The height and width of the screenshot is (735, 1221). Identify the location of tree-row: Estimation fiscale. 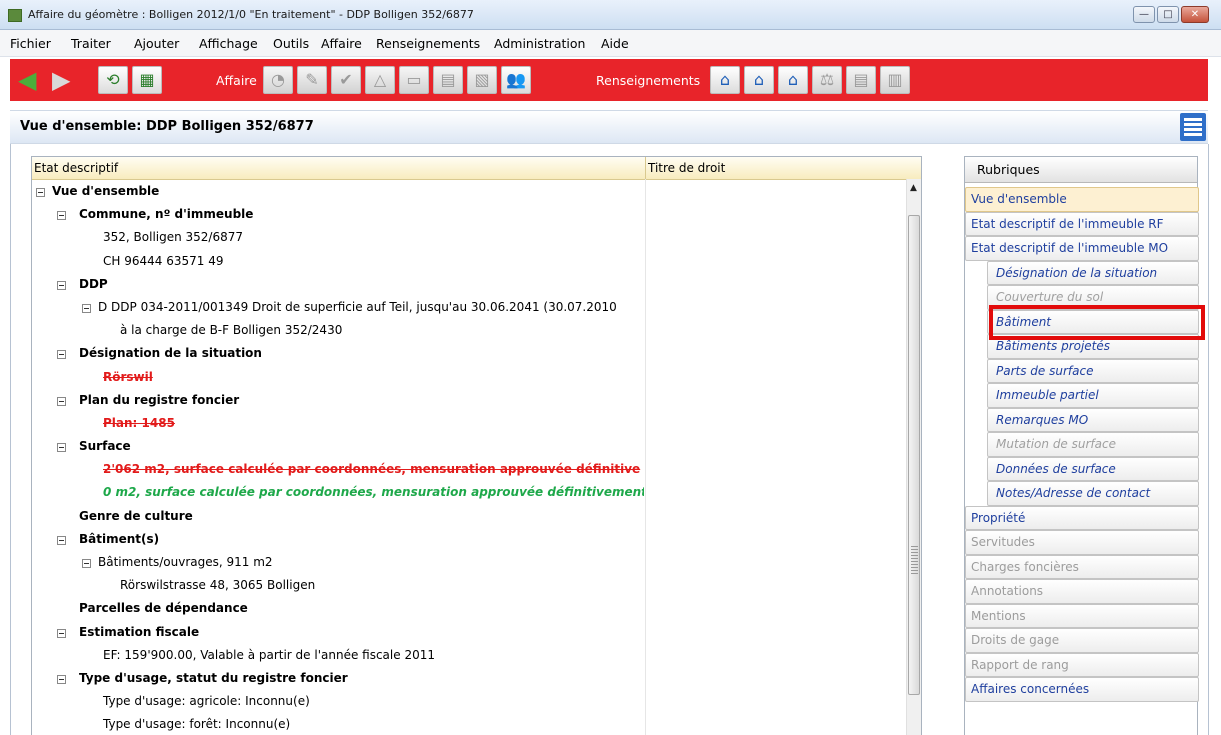
(338, 632).